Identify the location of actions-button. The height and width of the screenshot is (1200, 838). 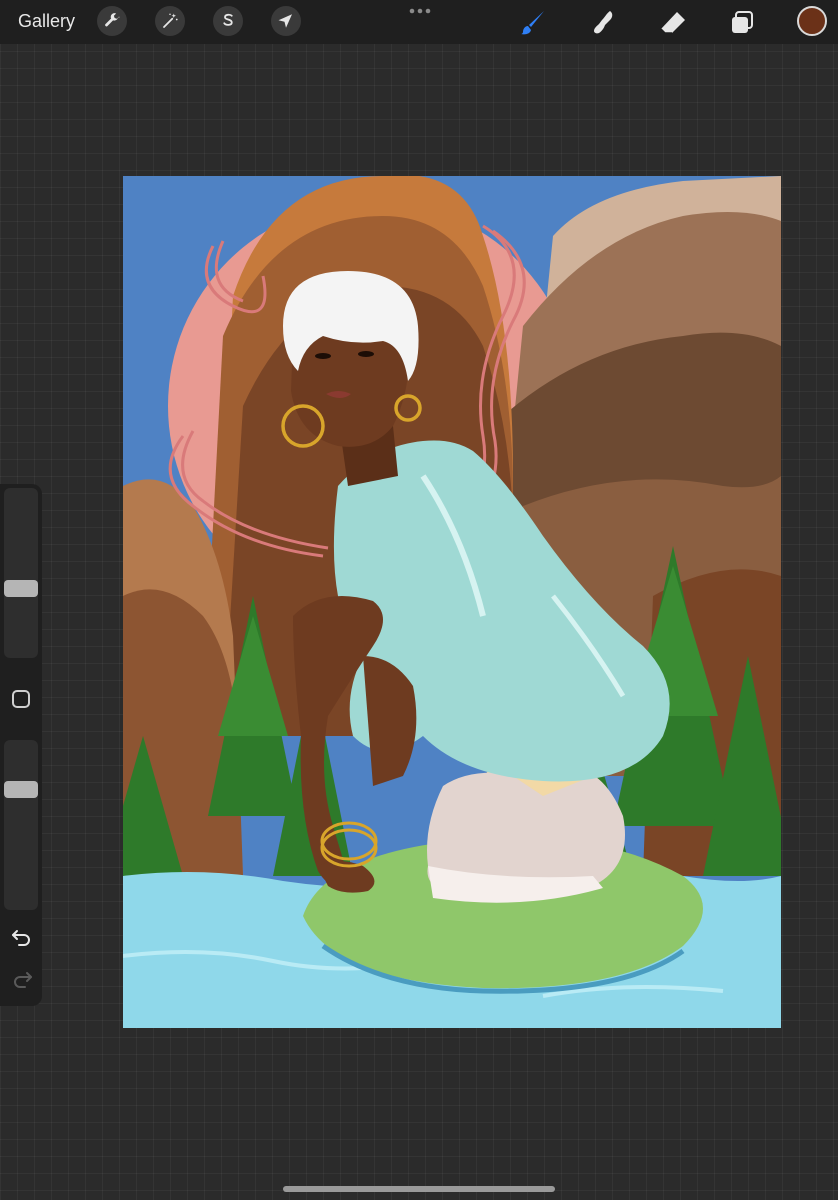
(112, 21).